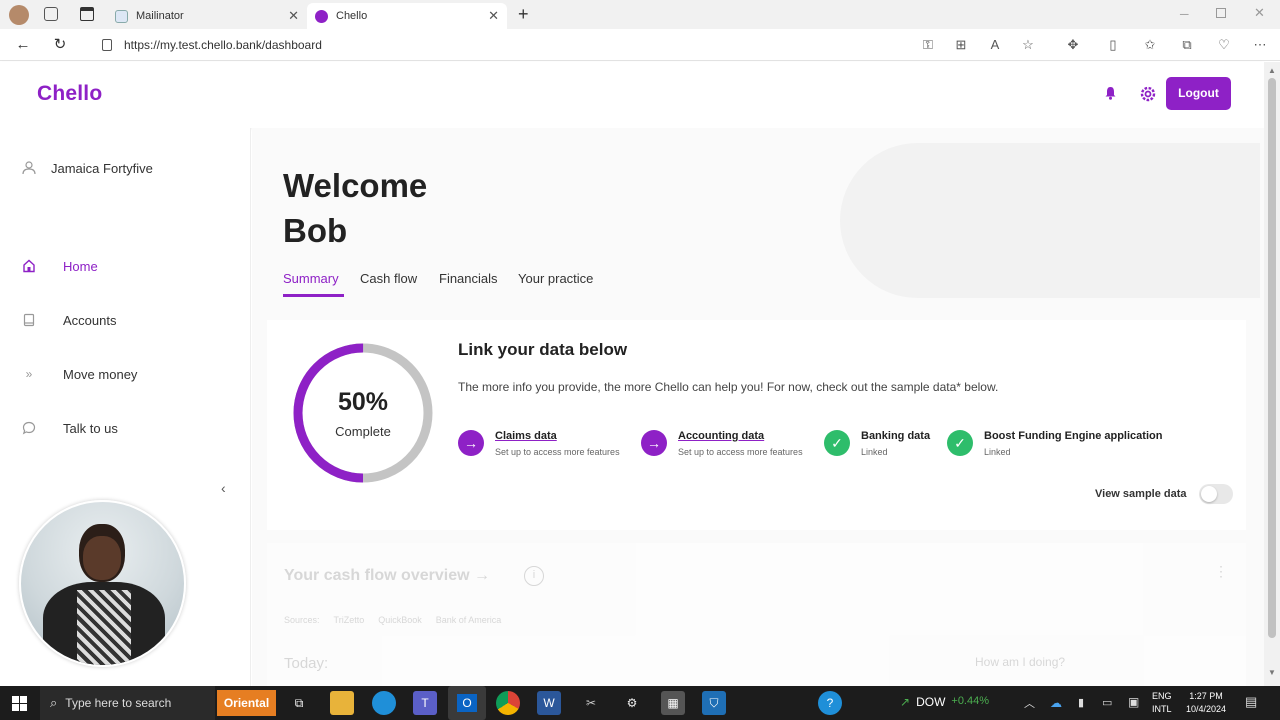 The width and height of the screenshot is (1280, 720). What do you see at coordinates (896, 436) in the screenshot?
I see `step-title: Banking data` at bounding box center [896, 436].